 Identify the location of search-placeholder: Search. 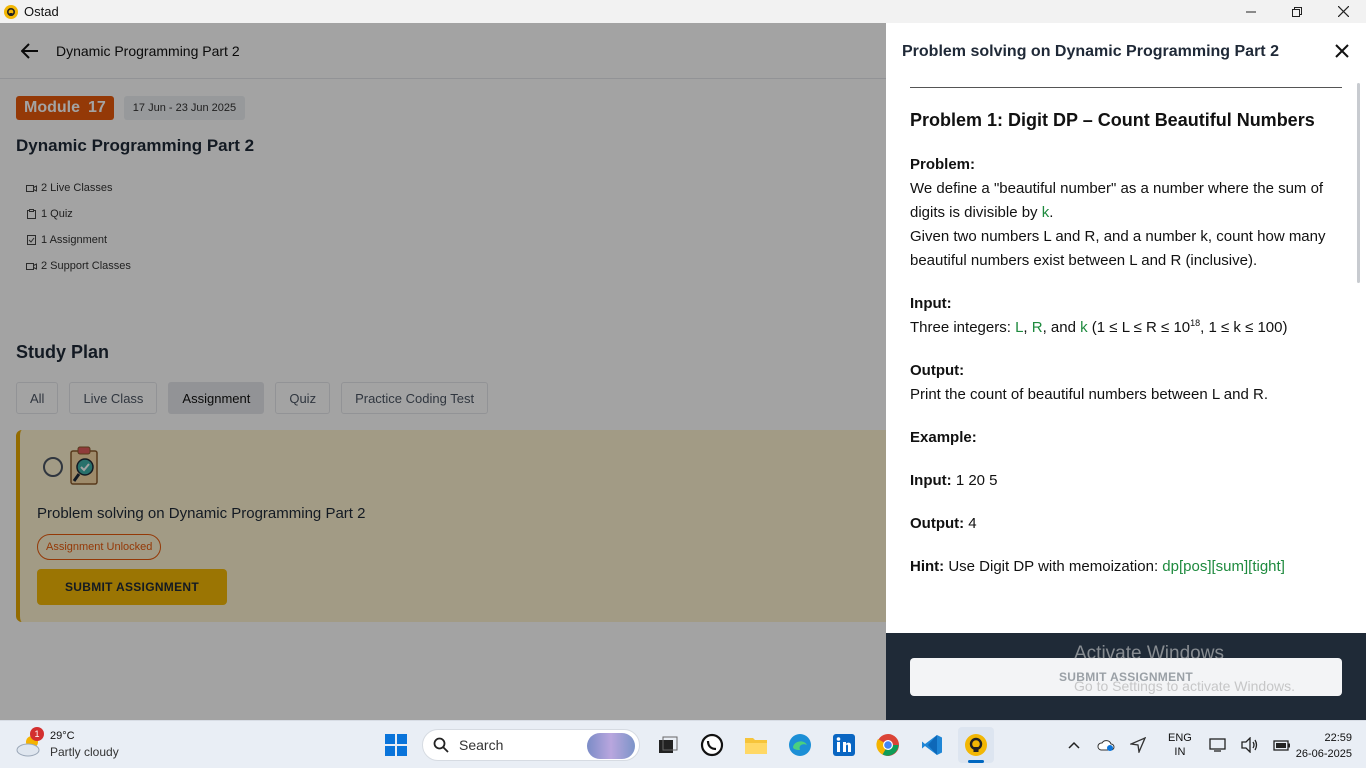
(481, 745).